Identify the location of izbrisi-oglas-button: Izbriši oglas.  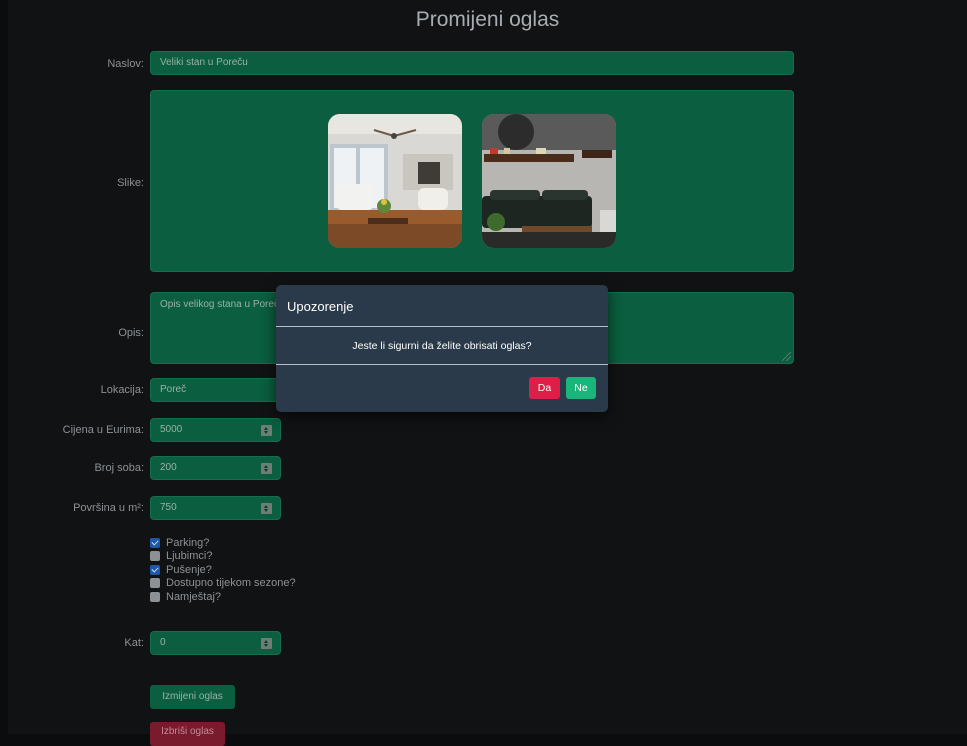
(187, 734).